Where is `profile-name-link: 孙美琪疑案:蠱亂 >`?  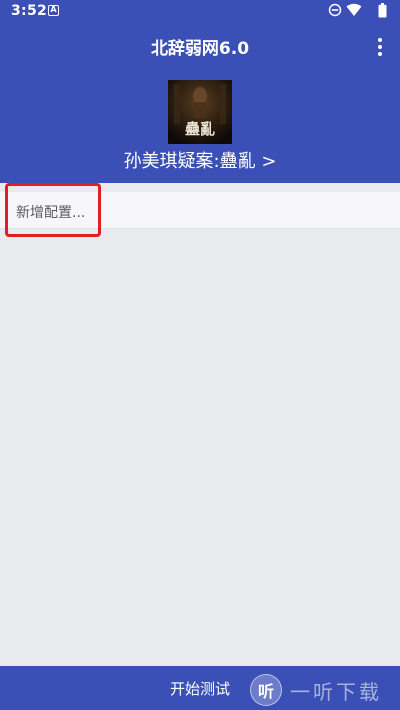 profile-name-link: 孙美琪疑案:蠱亂 > is located at coordinates (200, 160).